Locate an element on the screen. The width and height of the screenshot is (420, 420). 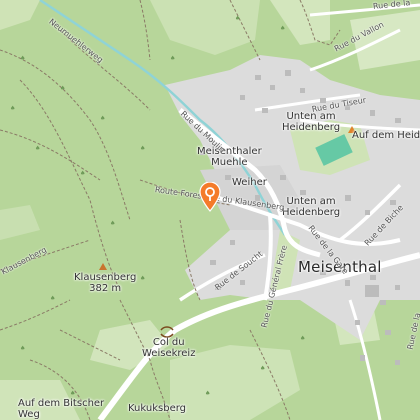
place-label-auf-dem-heidenberg: Auf dem Heide is located at coordinates (386, 135).